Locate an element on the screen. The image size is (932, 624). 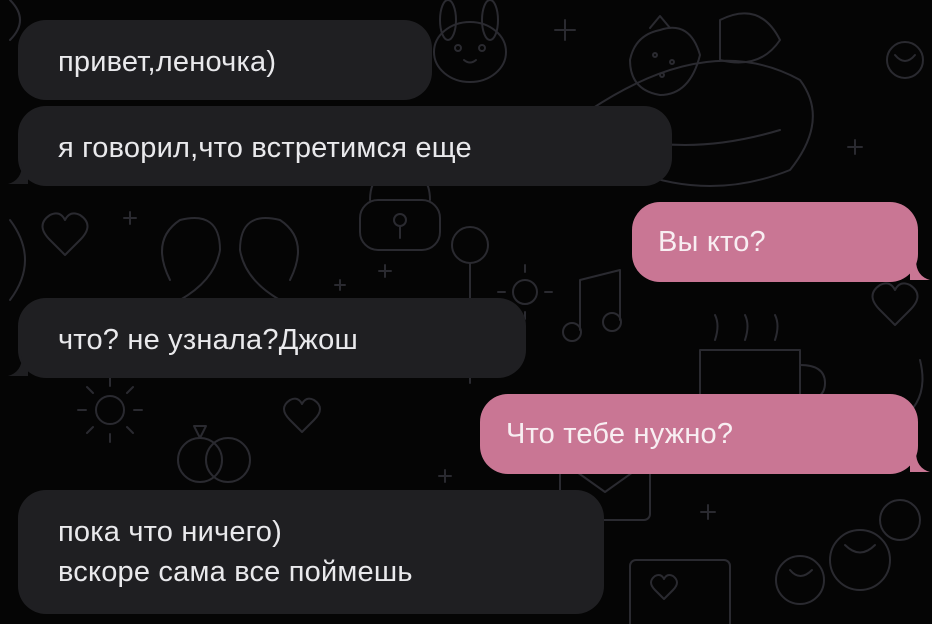
message-text: Что тебе нужно? is located at coordinates (620, 434).